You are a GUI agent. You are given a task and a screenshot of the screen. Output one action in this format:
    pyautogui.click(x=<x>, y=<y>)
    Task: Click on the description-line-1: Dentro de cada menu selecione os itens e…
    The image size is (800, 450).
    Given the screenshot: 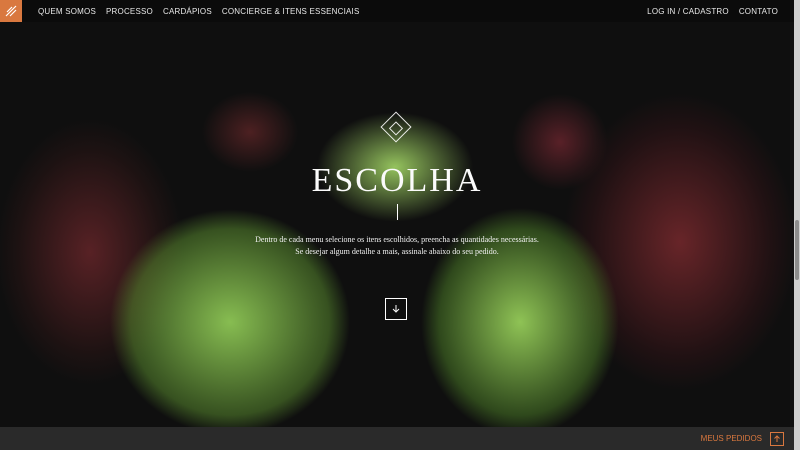 What is the action you would take?
    pyautogui.click(x=397, y=239)
    